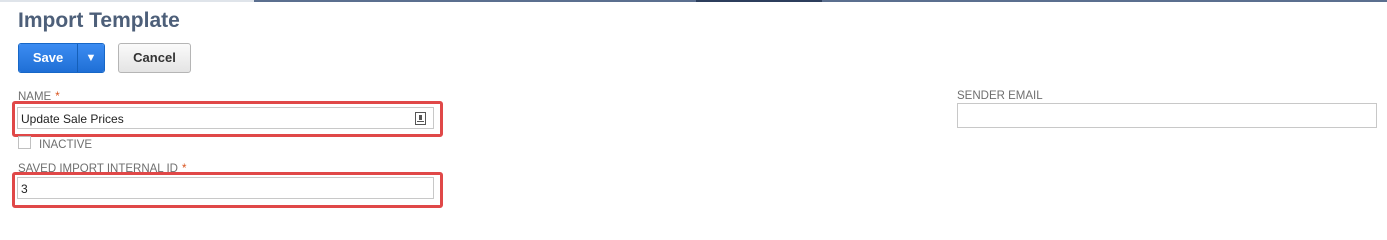 The width and height of the screenshot is (1387, 240). I want to click on inactive-label: INACTIVE, so click(66, 145).